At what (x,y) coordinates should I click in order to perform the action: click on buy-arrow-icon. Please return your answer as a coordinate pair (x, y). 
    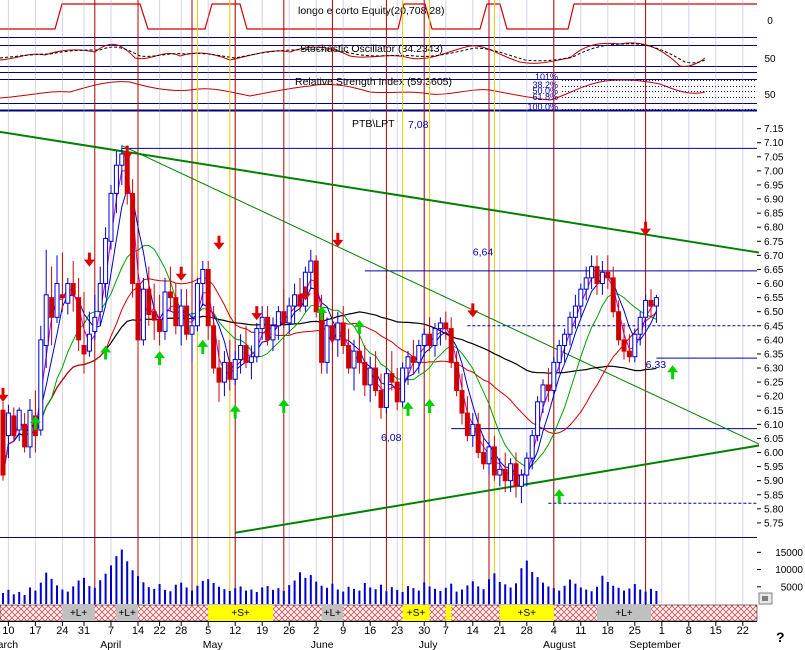
    Looking at the image, I should click on (235, 411).